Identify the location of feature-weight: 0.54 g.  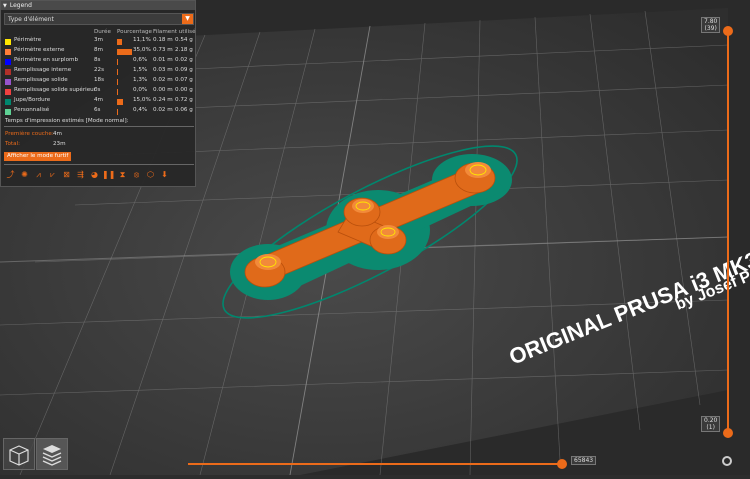
(184, 40).